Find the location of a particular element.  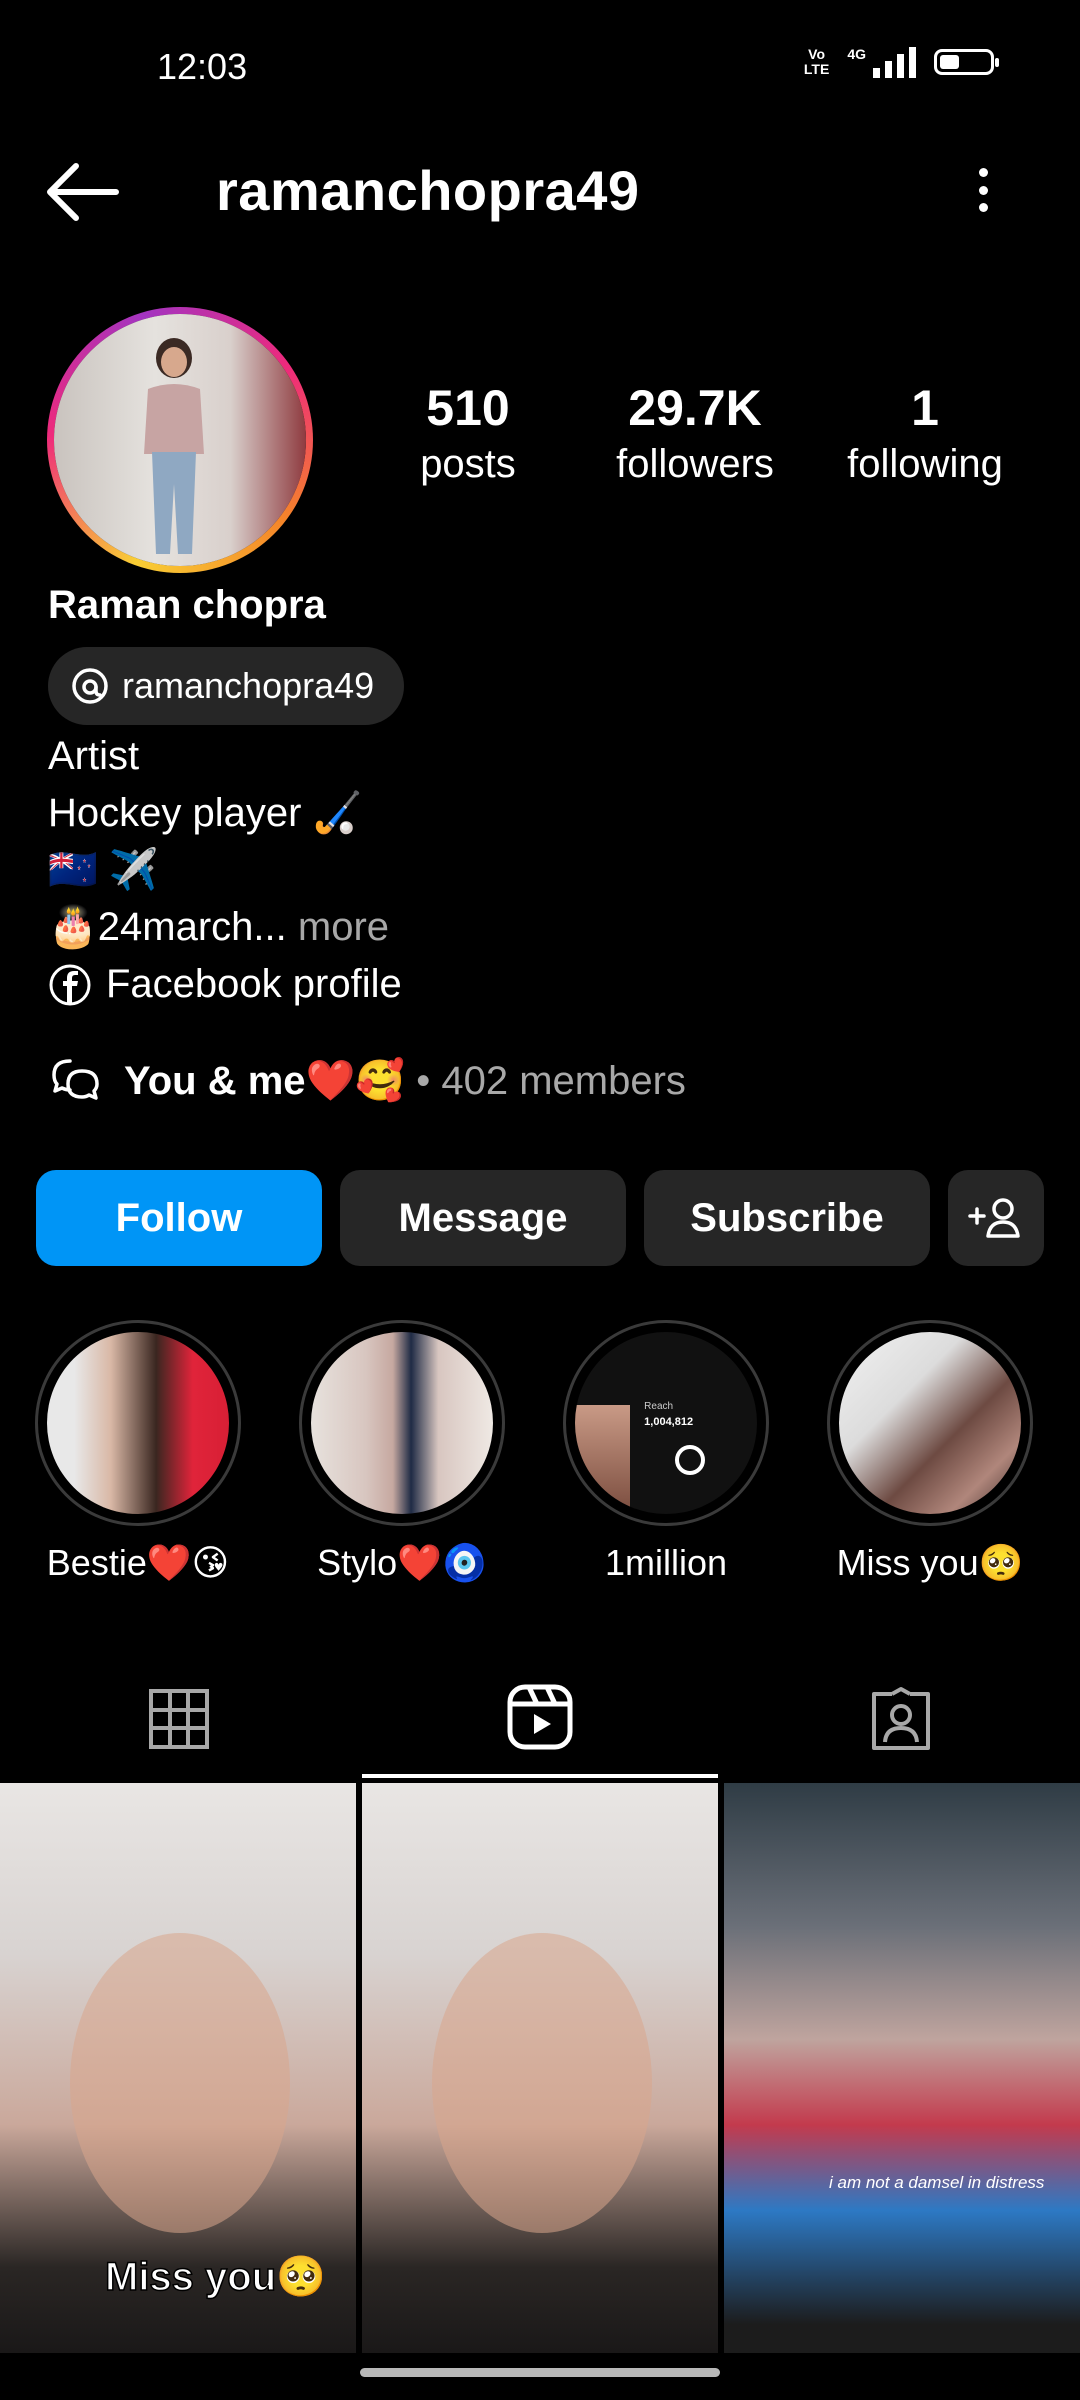

reel-subtitle: i am not a damsel in distress is located at coordinates (937, 2182).